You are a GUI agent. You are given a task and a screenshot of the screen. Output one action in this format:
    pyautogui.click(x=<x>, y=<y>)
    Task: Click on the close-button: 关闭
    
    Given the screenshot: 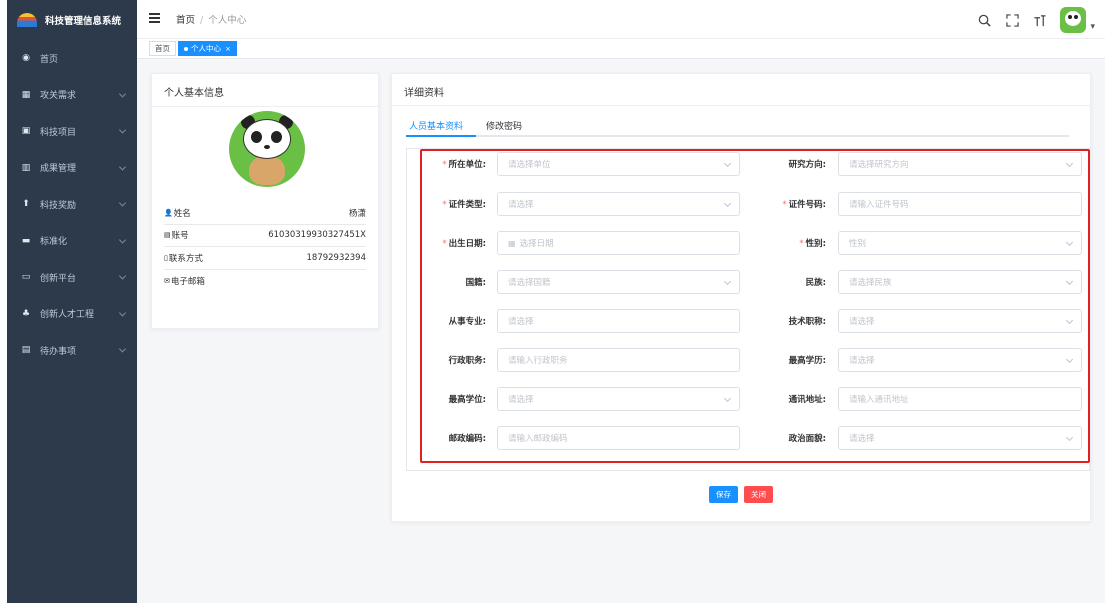 What is the action you would take?
    pyautogui.click(x=758, y=494)
    